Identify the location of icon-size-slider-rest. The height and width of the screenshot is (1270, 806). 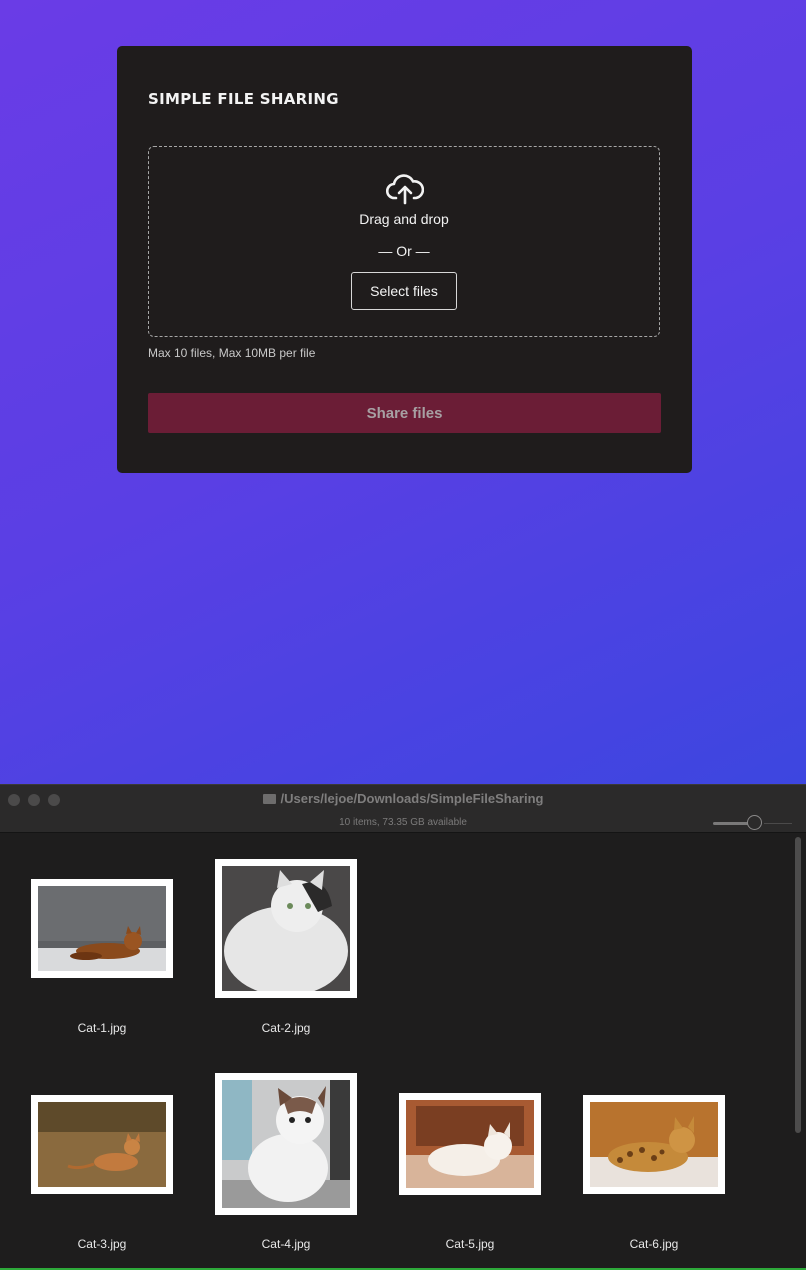
(778, 823).